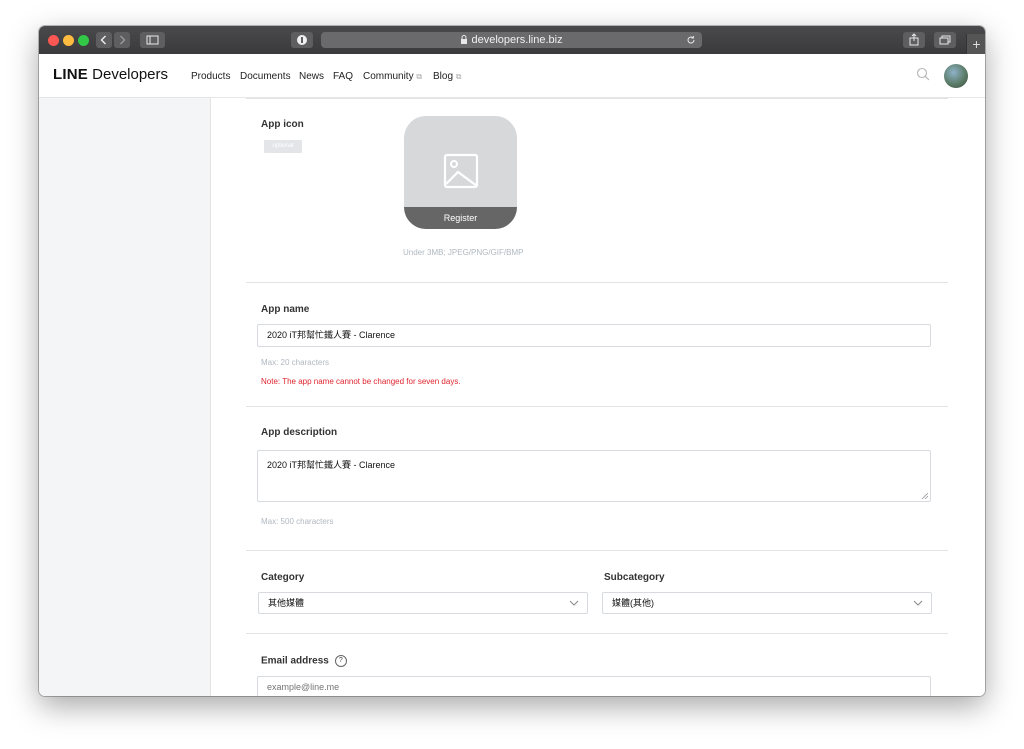  I want to click on line-developers-logo: LINE Developers, so click(110, 74).